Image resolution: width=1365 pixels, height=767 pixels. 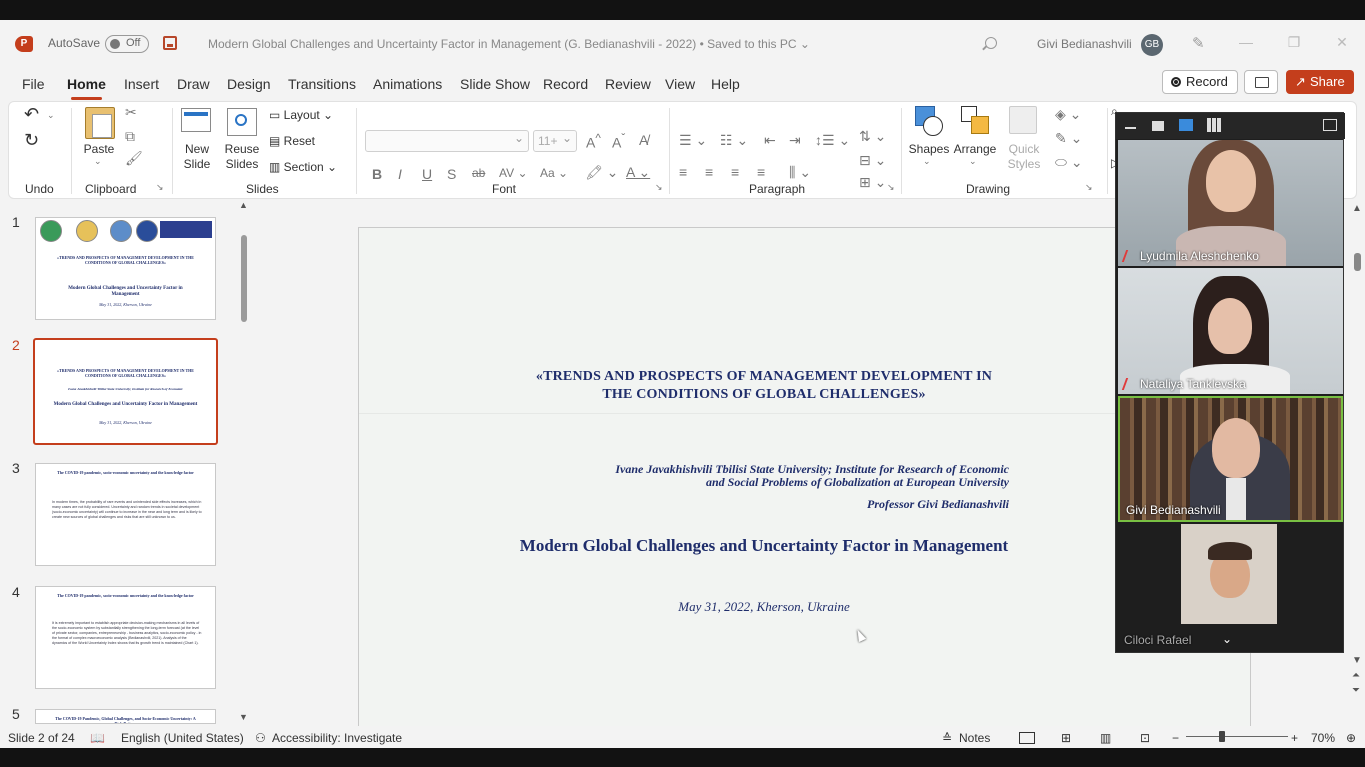 What do you see at coordinates (1221, 736) in the screenshot?
I see `zoom-slider-knob` at bounding box center [1221, 736].